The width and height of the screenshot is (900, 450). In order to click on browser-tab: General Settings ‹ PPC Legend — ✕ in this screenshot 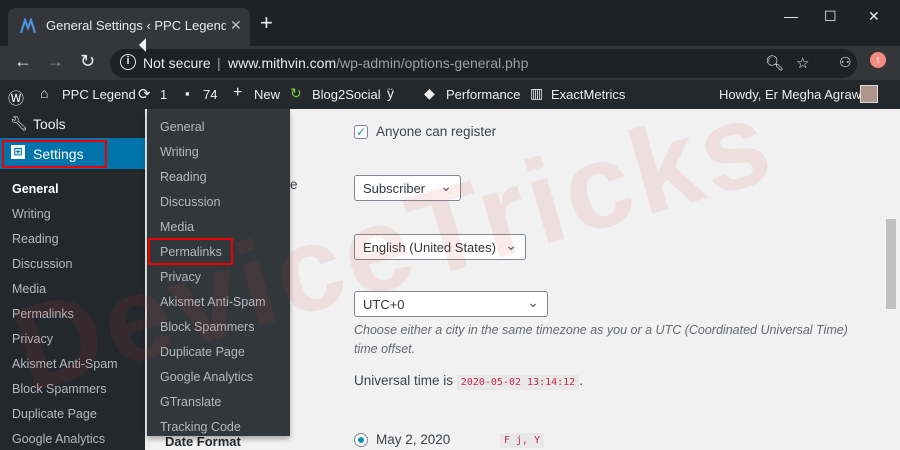, I will do `click(129, 27)`.